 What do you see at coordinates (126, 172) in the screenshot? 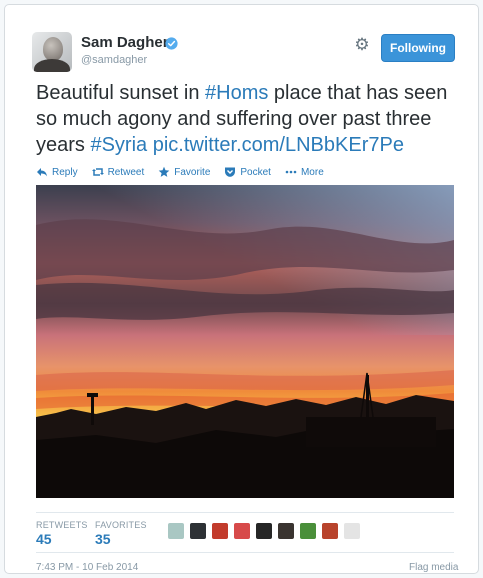
I see `retweet-label: Retweet` at bounding box center [126, 172].